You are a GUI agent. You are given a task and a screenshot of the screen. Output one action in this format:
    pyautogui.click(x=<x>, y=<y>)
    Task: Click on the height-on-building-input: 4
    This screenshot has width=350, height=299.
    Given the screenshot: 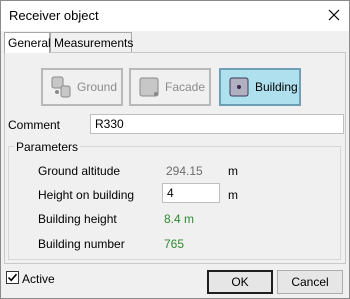 What is the action you would take?
    pyautogui.click(x=191, y=193)
    